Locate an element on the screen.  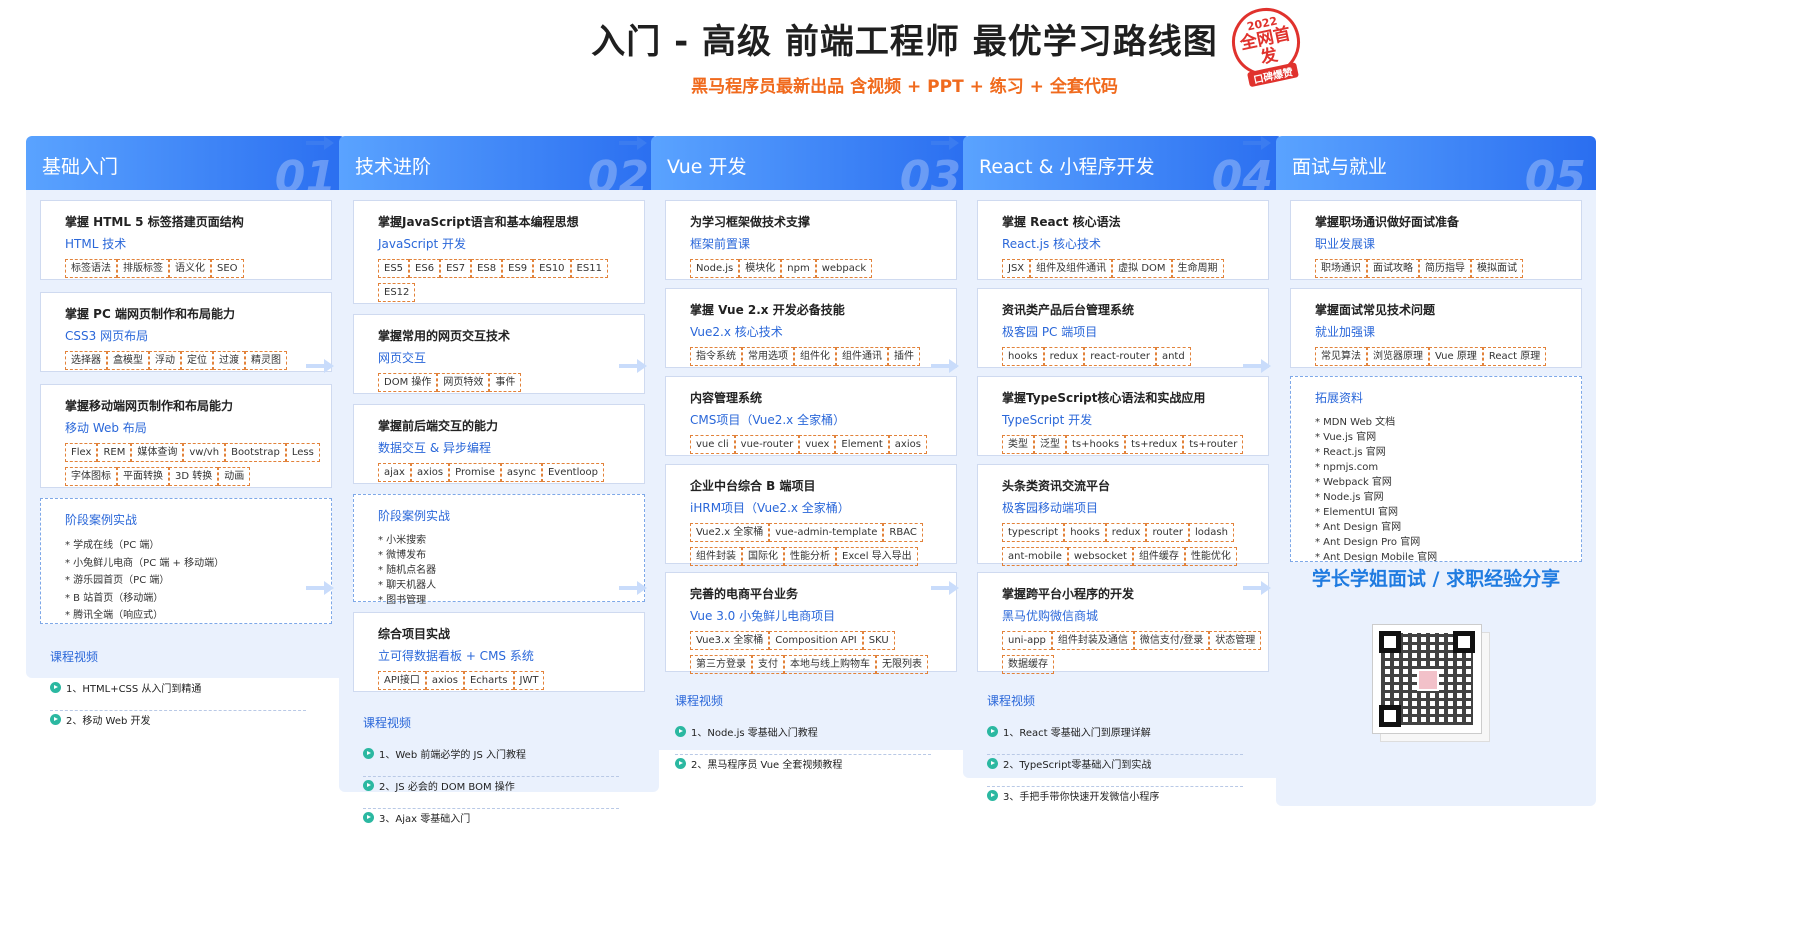
tag: 浏览器原理 is located at coordinates (1398, 356).